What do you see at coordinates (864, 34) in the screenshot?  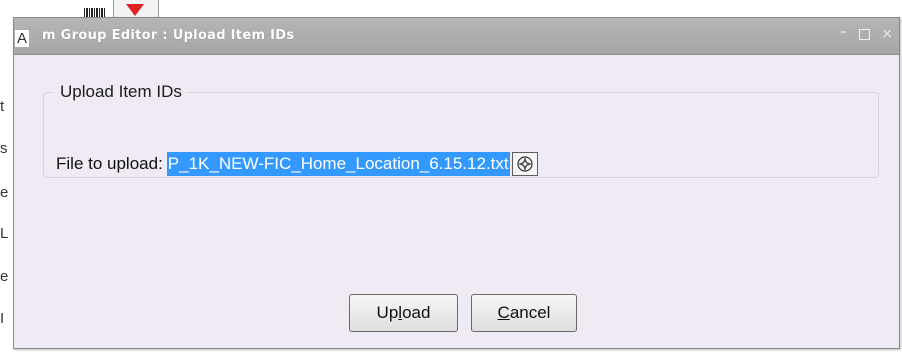 I see `maximize-icon: □` at bounding box center [864, 34].